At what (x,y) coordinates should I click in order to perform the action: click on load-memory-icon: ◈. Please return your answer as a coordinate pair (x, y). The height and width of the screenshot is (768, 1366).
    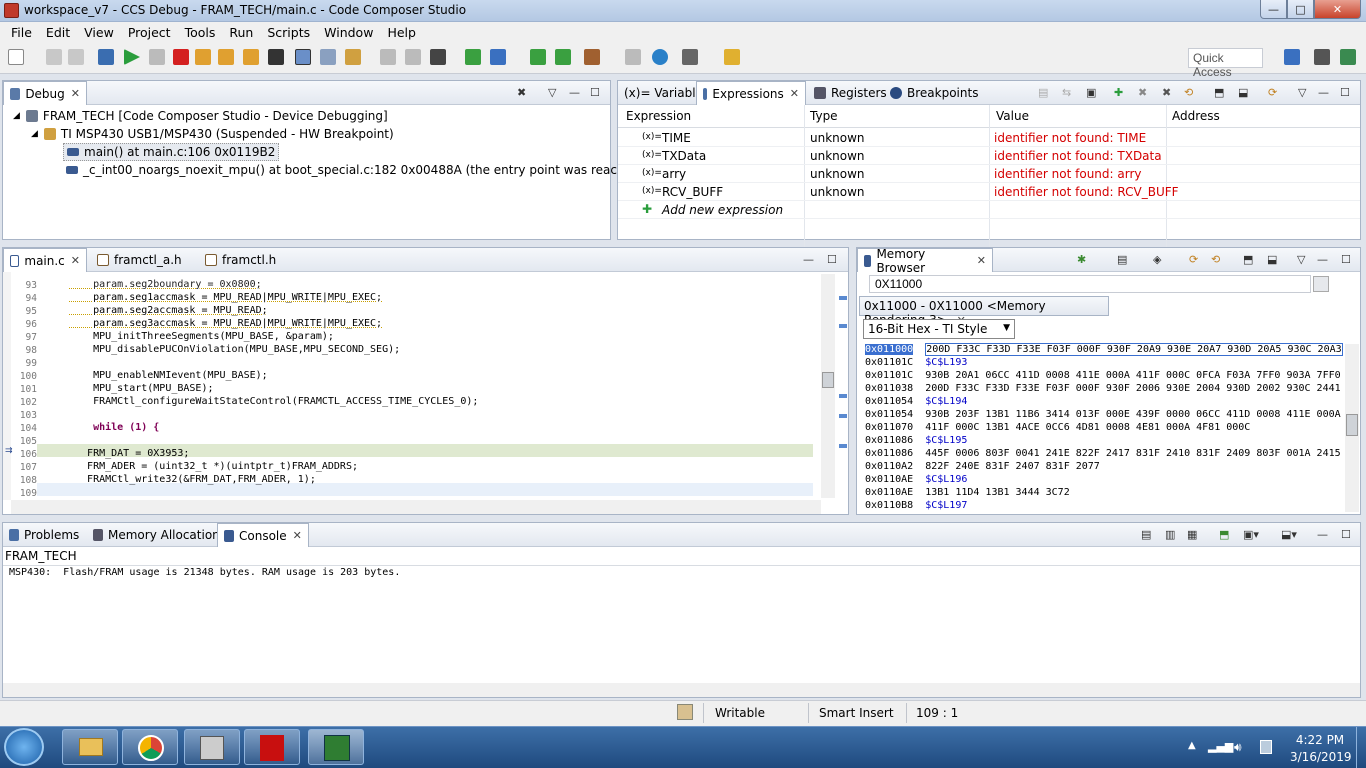
    Looking at the image, I should click on (1157, 259).